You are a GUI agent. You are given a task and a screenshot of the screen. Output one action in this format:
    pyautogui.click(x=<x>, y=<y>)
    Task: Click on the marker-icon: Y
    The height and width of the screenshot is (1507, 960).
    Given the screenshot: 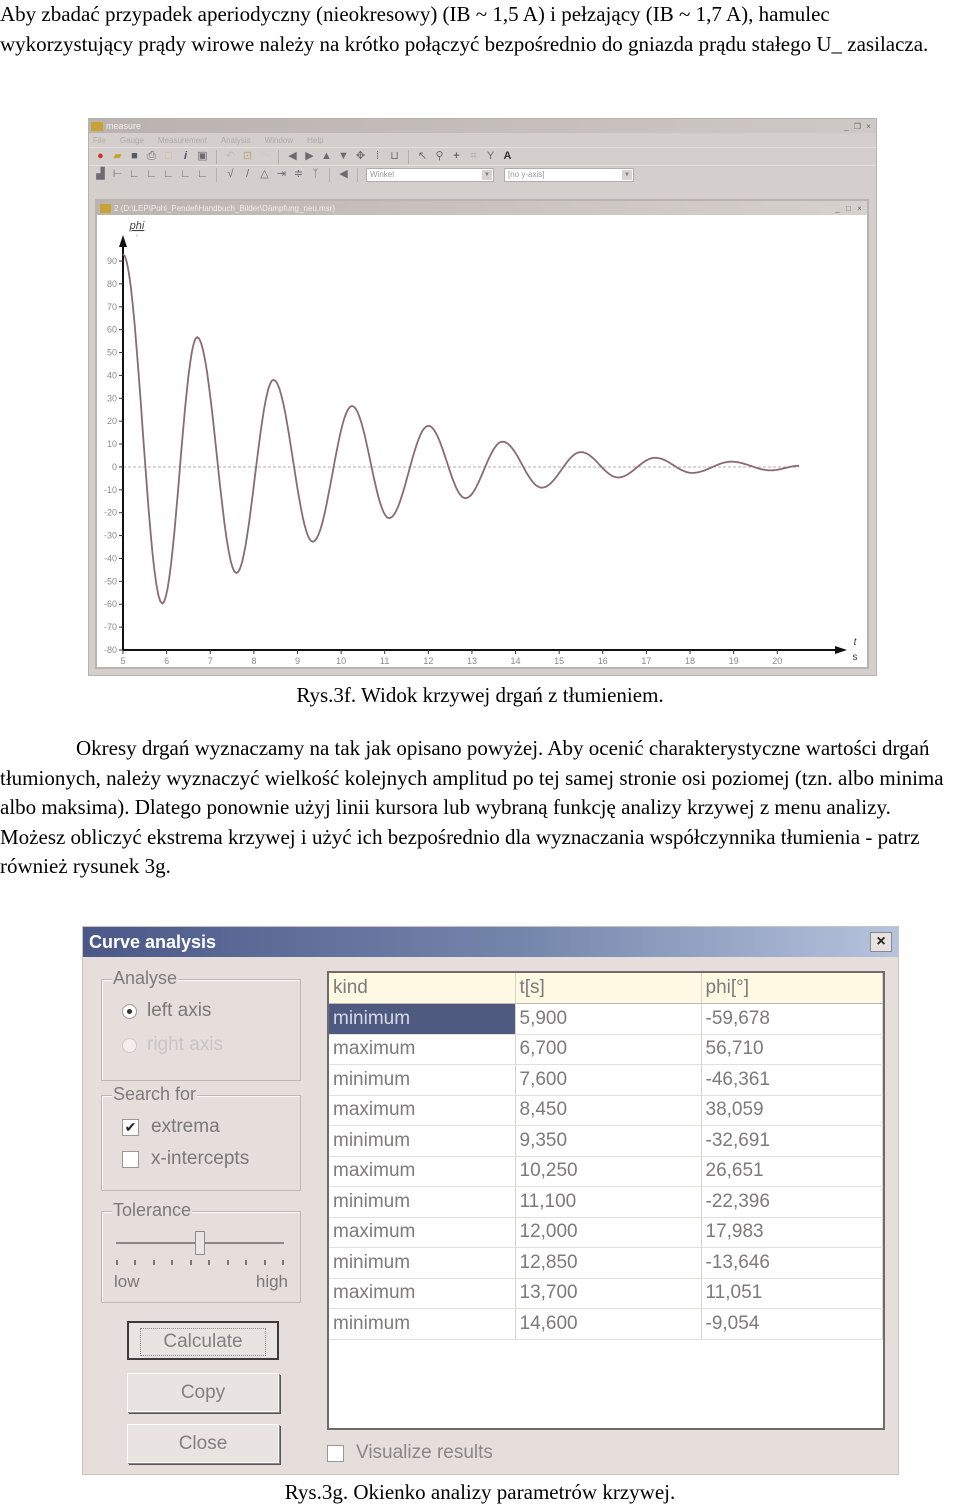 What is the action you would take?
    pyautogui.click(x=490, y=156)
    